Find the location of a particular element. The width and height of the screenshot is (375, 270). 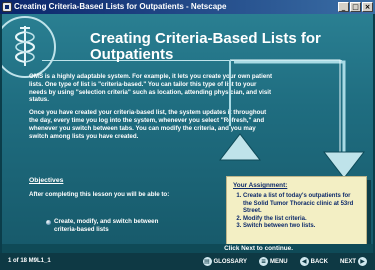

window-controls: _ □ × is located at coordinates (355, 7).